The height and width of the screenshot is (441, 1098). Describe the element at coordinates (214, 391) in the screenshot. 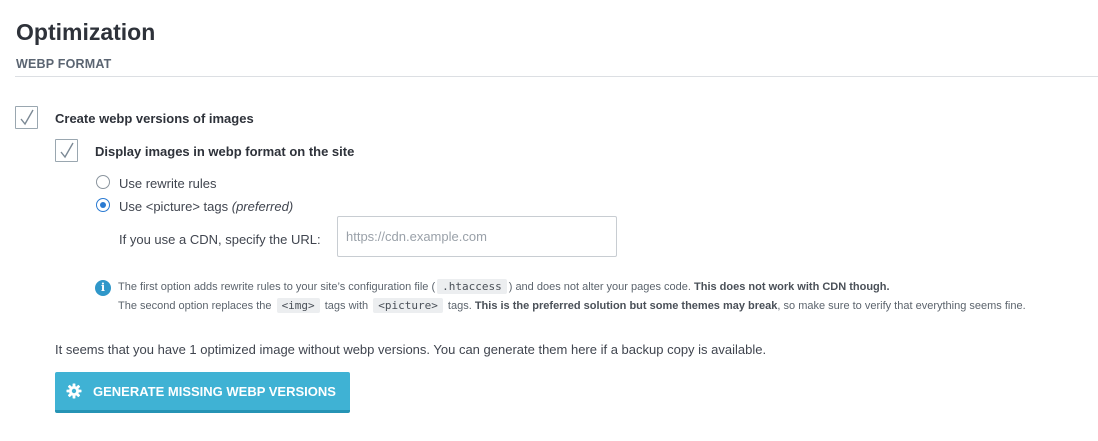

I see `generate-button-label: GENERATE MISSING WEBP VERSIONS` at that location.